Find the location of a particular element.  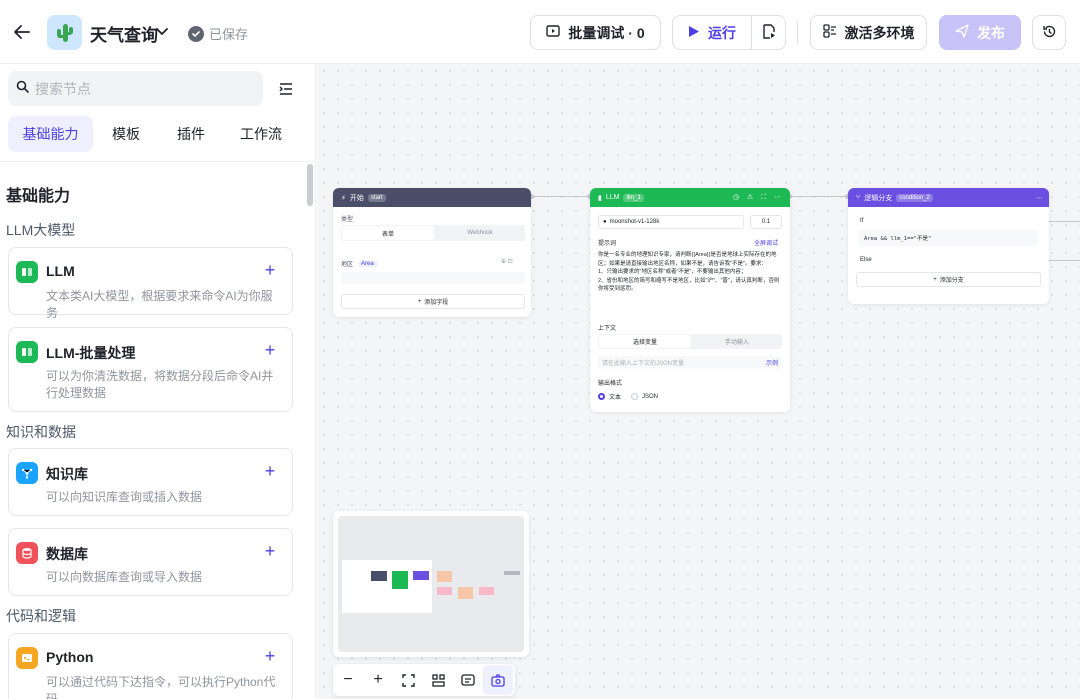

llm-batch-icon is located at coordinates (27, 352).